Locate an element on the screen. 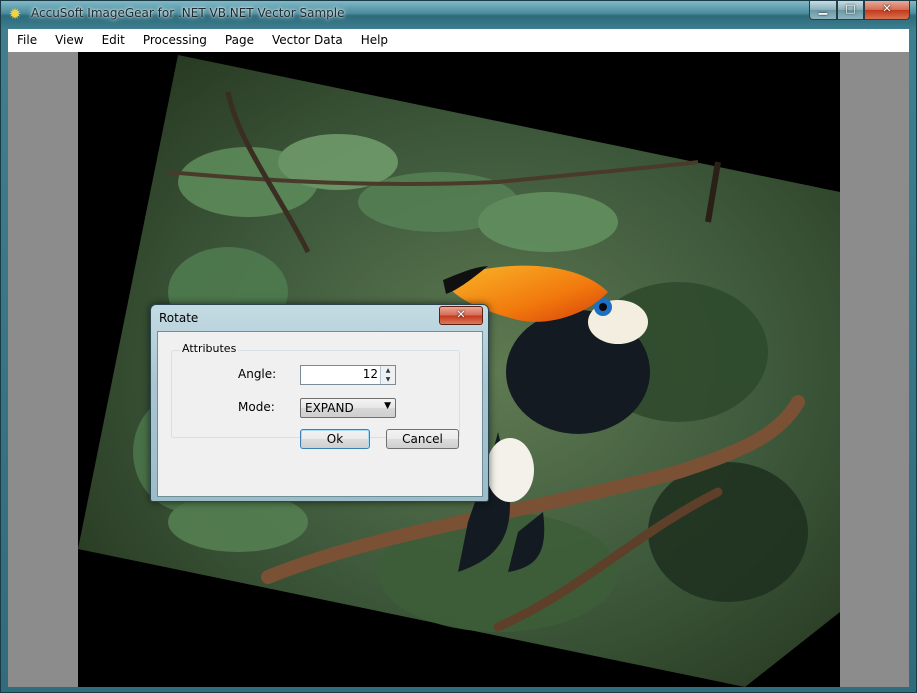 The width and height of the screenshot is (917, 693). close-button: ✕ is located at coordinates (887, 10).